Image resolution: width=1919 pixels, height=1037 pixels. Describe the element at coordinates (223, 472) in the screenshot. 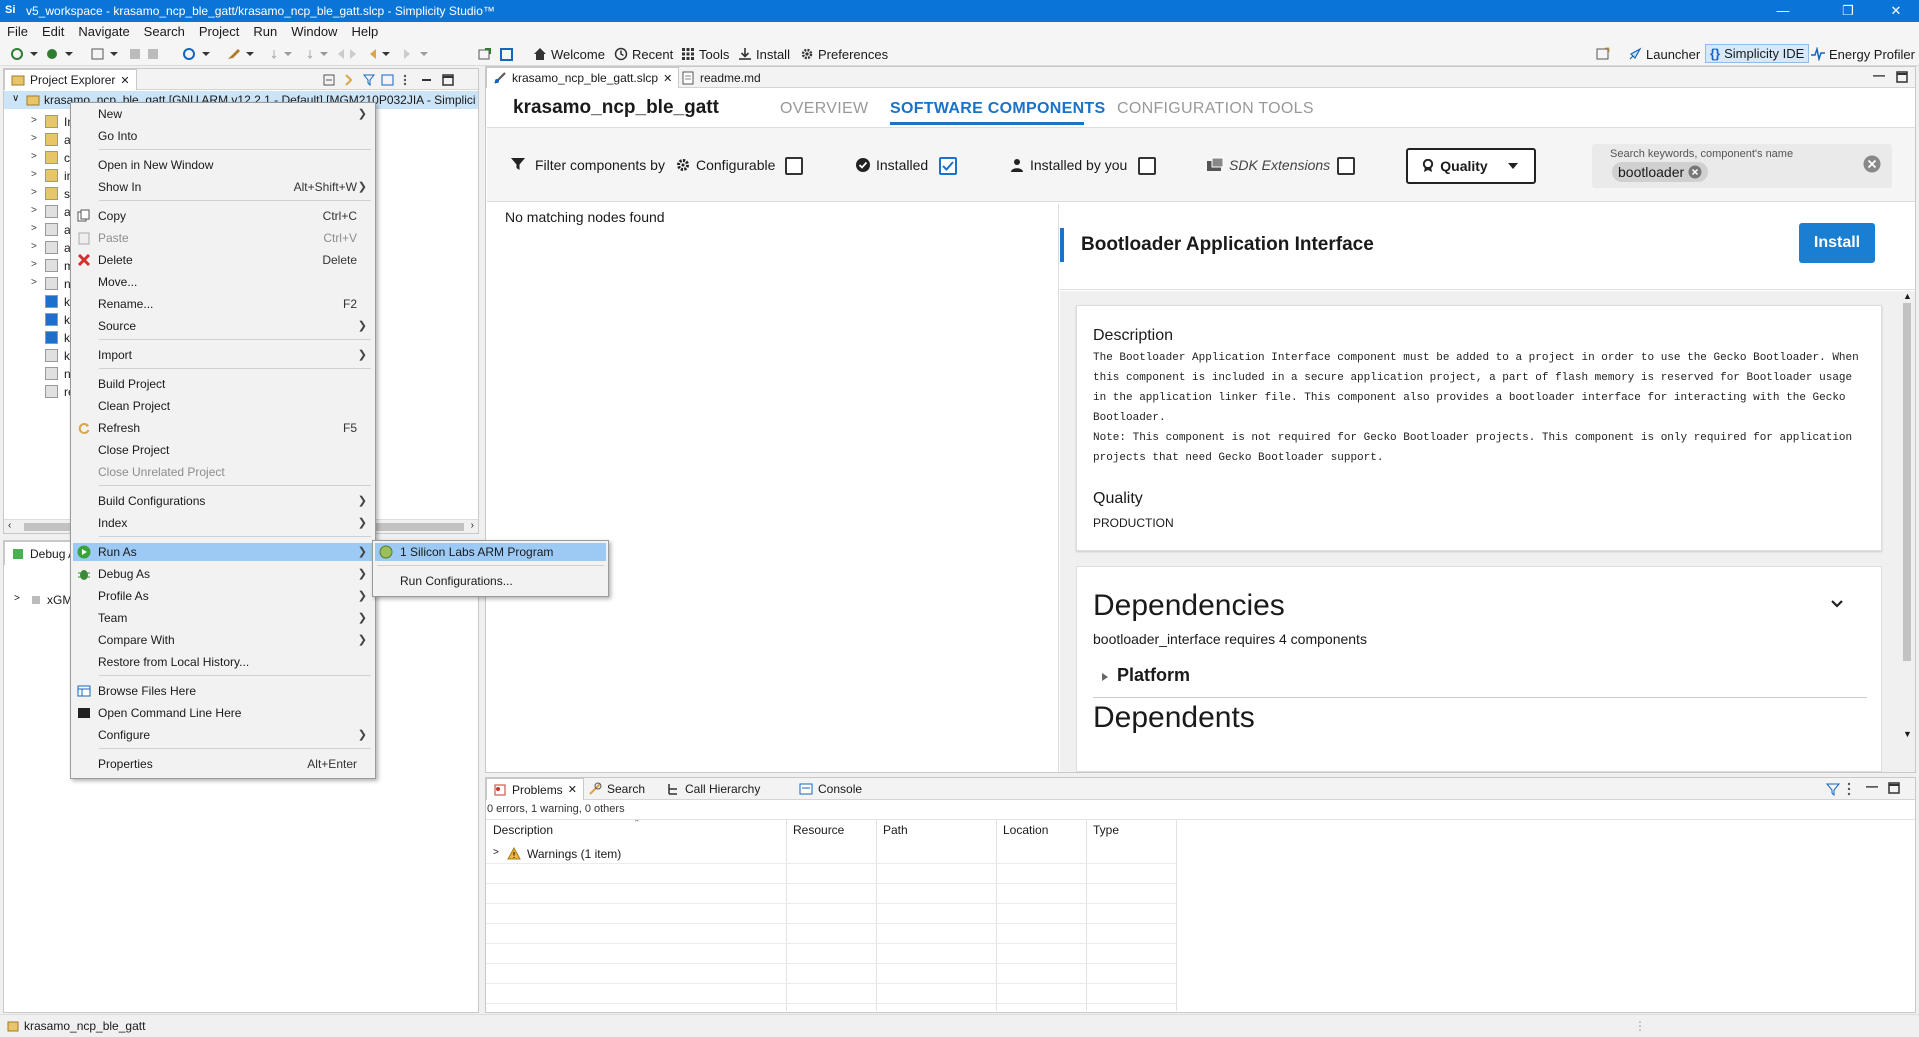

I see `menu-item-close-unrelated: Close Unrelated Project` at that location.